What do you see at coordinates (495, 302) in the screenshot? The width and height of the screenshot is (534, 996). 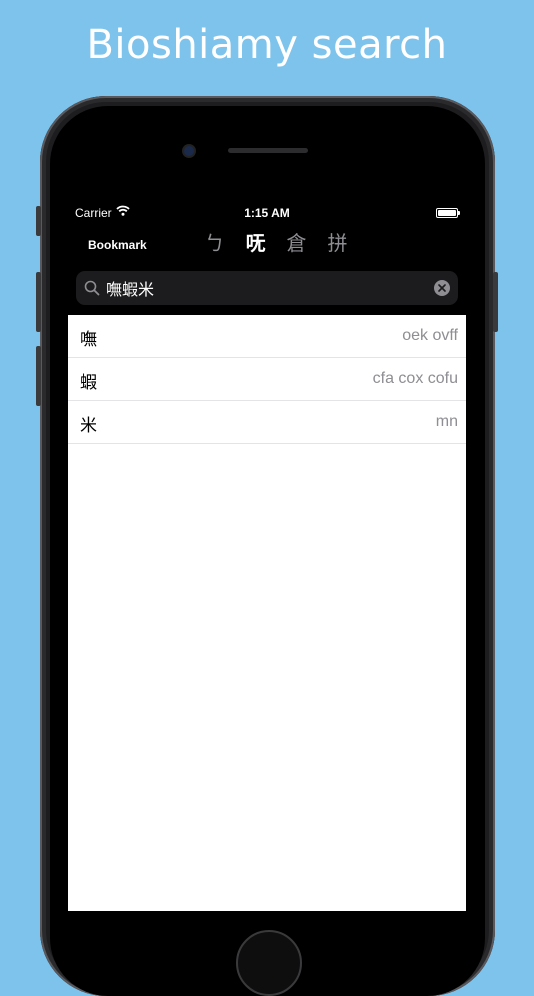 I see `power-button` at bounding box center [495, 302].